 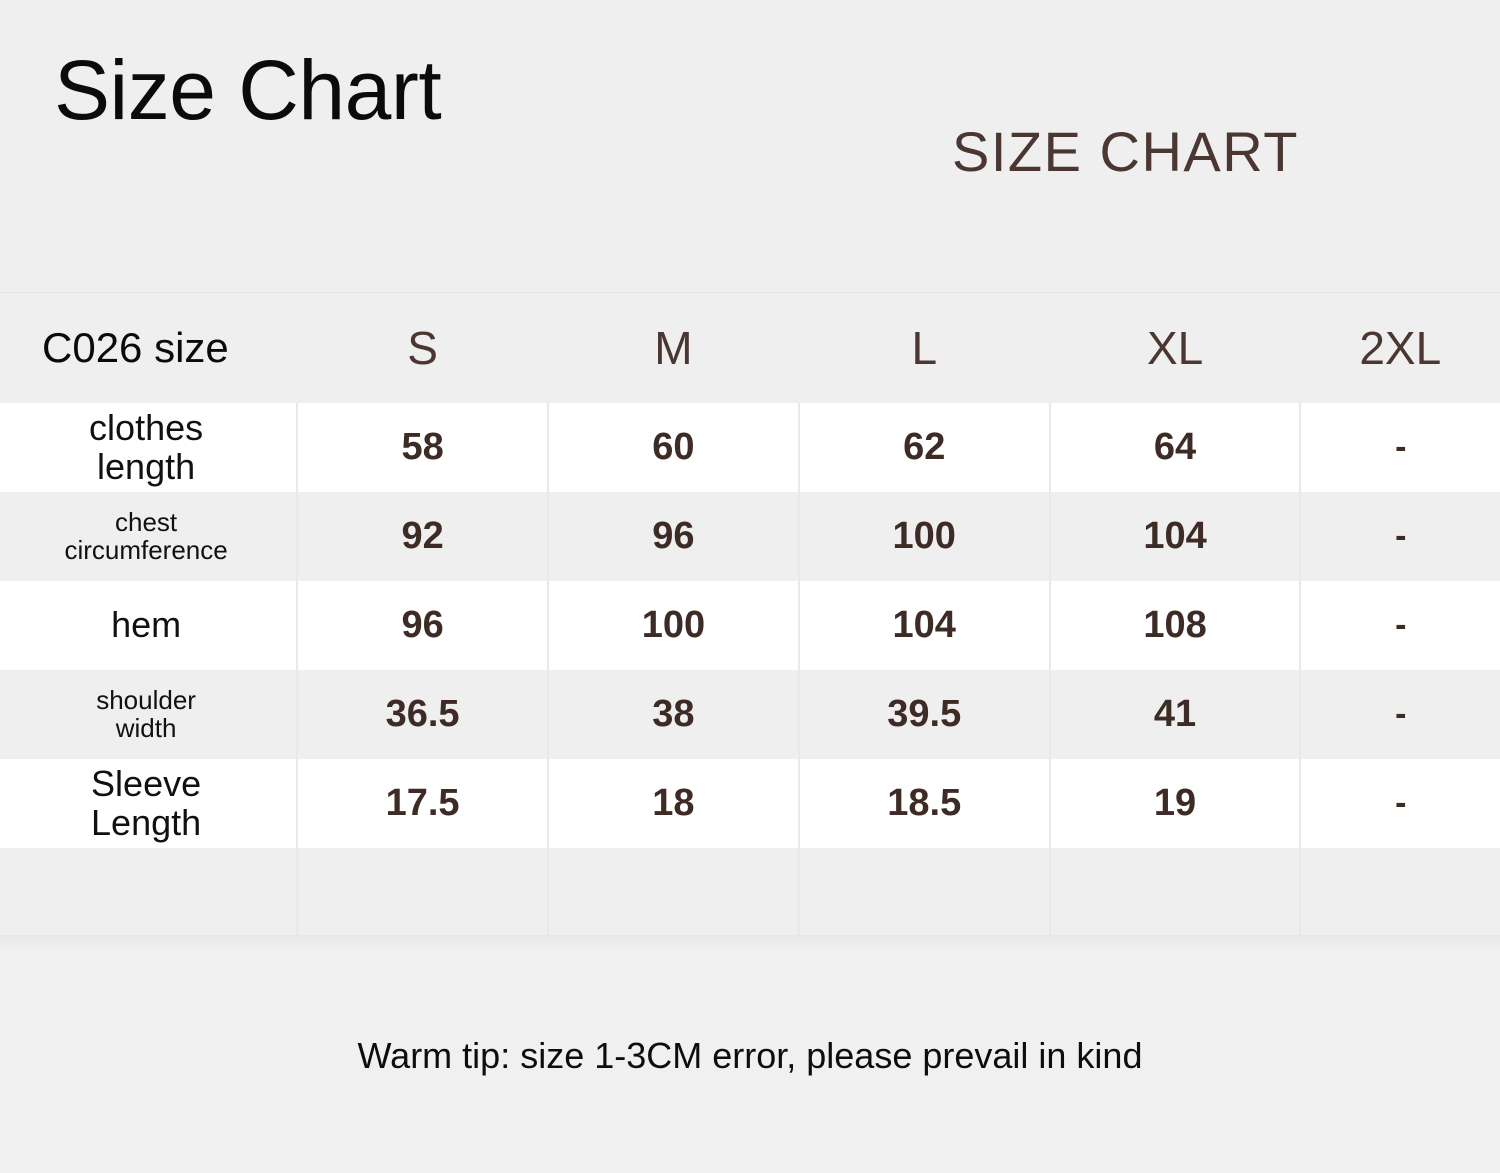 What do you see at coordinates (1175, 714) in the screenshot?
I see `table-cell-value: 41` at bounding box center [1175, 714].